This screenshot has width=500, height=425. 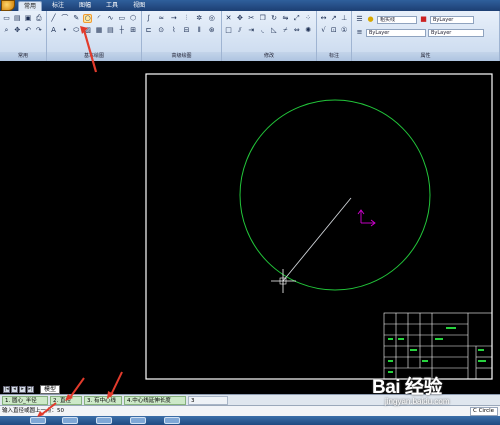 What do you see at coordinates (323, 30) in the screenshot?
I see `roughness-icon: √` at bounding box center [323, 30].